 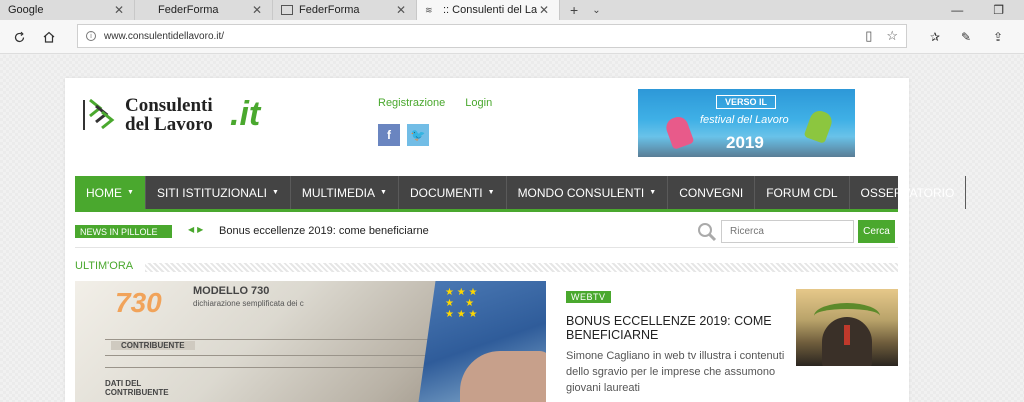 I want to click on share-icon: ⇪, so click(x=998, y=37).